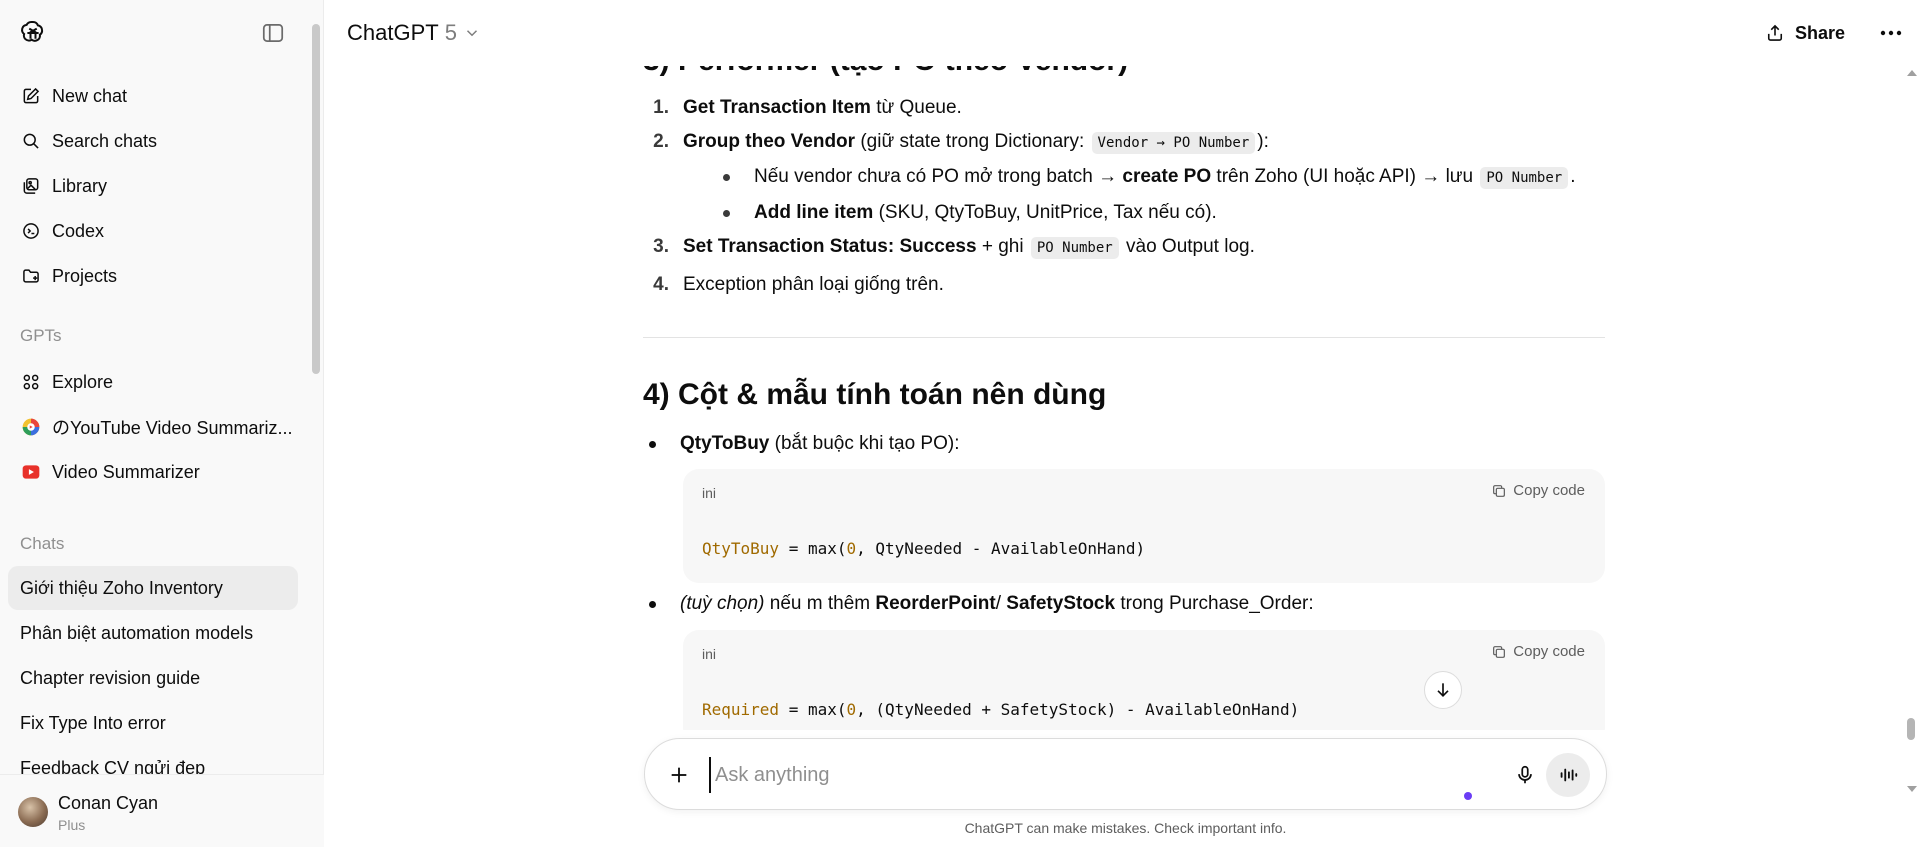 Image resolution: width=1920 pixels, height=847 pixels. Describe the element at coordinates (807, 107) in the screenshot. I see `step-item: 1. Get Transaction Item từ Queue.` at that location.